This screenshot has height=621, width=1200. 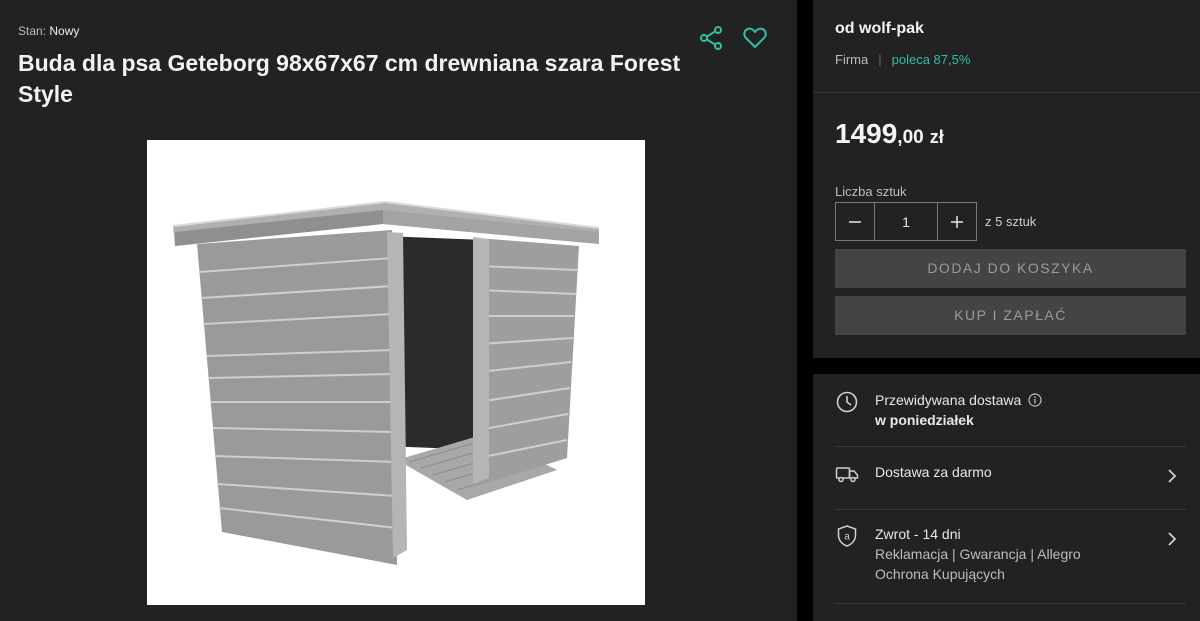 I want to click on add-to-cart-button: DODAJ DO KOSZYKA, so click(x=1010, y=268).